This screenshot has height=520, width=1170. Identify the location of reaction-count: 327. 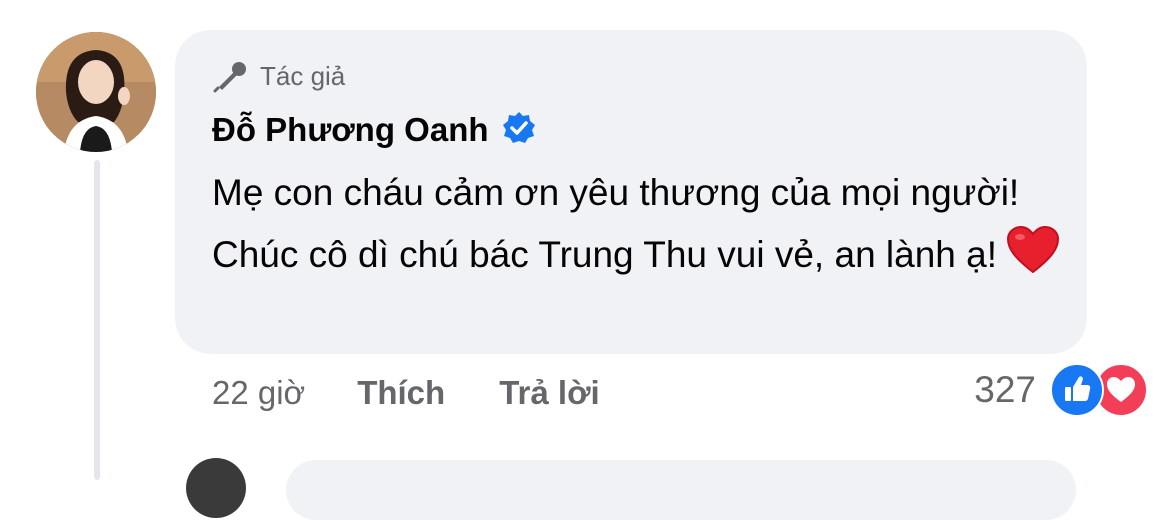
(1005, 389).